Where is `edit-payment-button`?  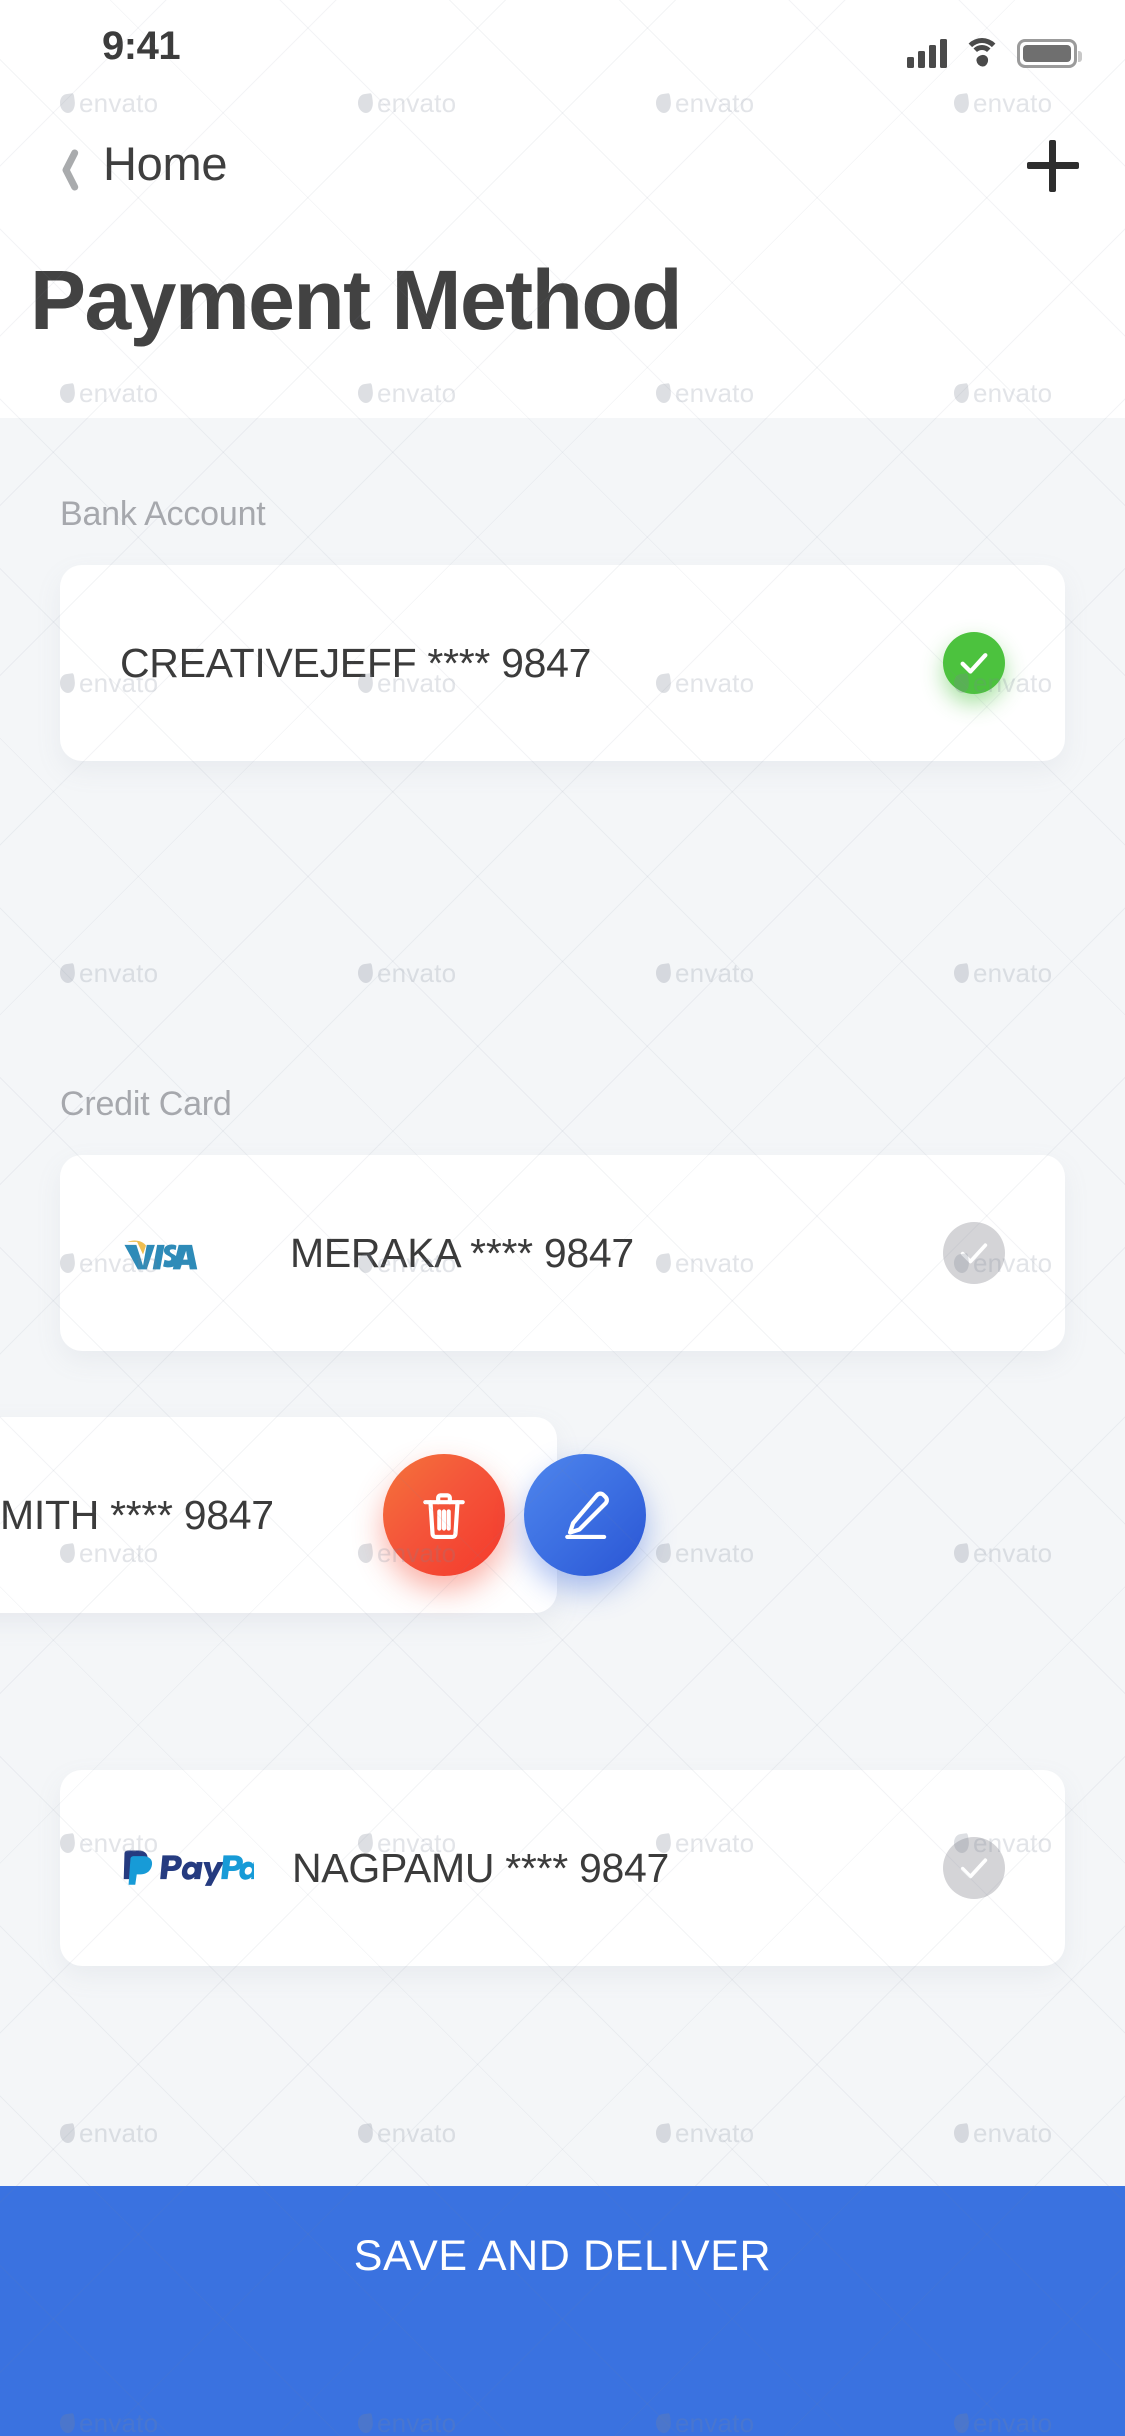
edit-payment-button is located at coordinates (585, 1515).